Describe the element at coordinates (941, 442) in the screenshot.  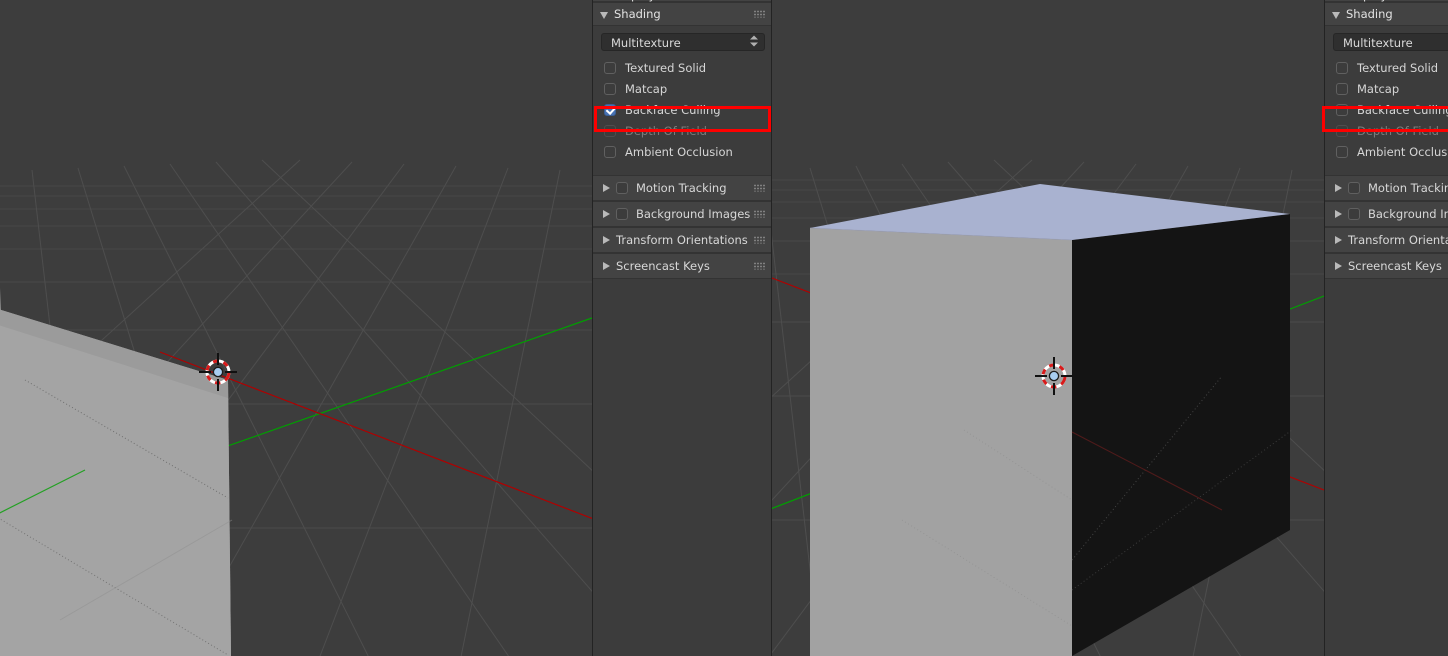
I see `cube-face-left` at that location.